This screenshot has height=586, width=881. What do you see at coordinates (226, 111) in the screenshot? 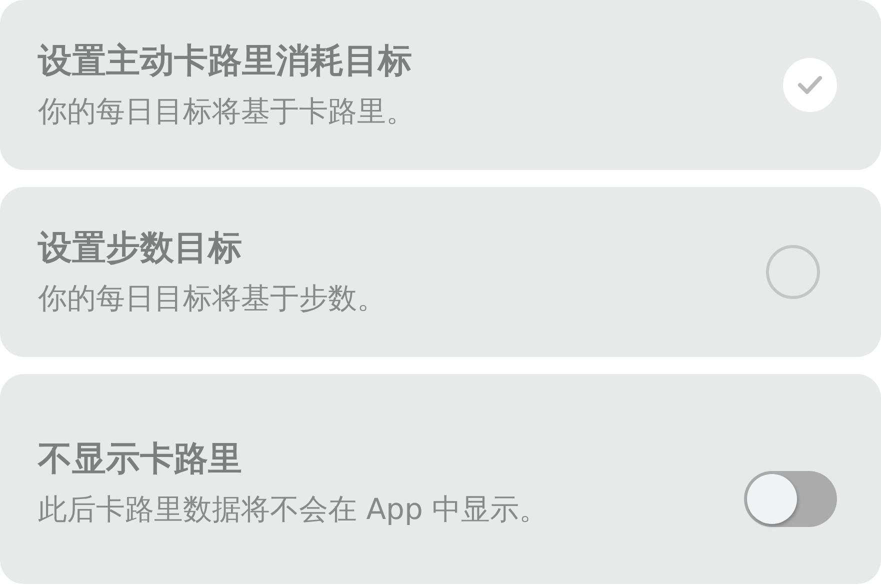
I see `option-description: 你的每日目标将基于卡路里。` at bounding box center [226, 111].